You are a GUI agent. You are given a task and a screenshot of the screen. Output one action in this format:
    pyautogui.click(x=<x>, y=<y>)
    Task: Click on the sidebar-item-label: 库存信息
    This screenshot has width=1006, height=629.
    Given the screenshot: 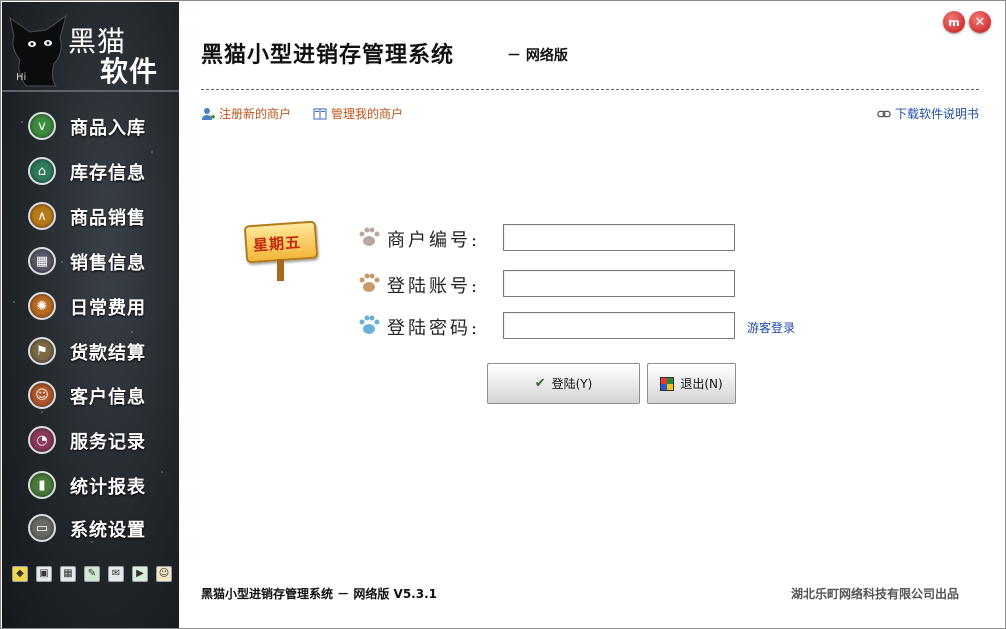 What is the action you would take?
    pyautogui.click(x=108, y=173)
    